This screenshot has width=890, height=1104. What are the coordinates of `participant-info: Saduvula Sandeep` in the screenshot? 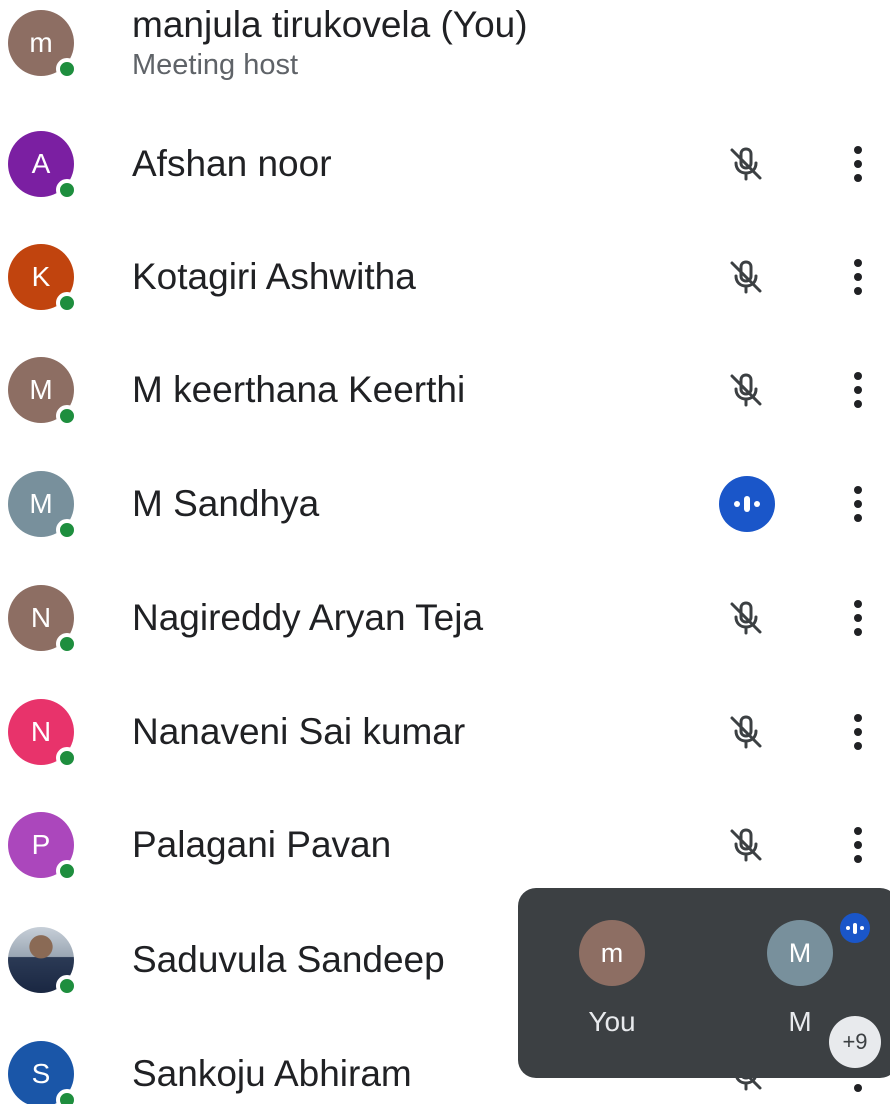 It's located at (288, 960).